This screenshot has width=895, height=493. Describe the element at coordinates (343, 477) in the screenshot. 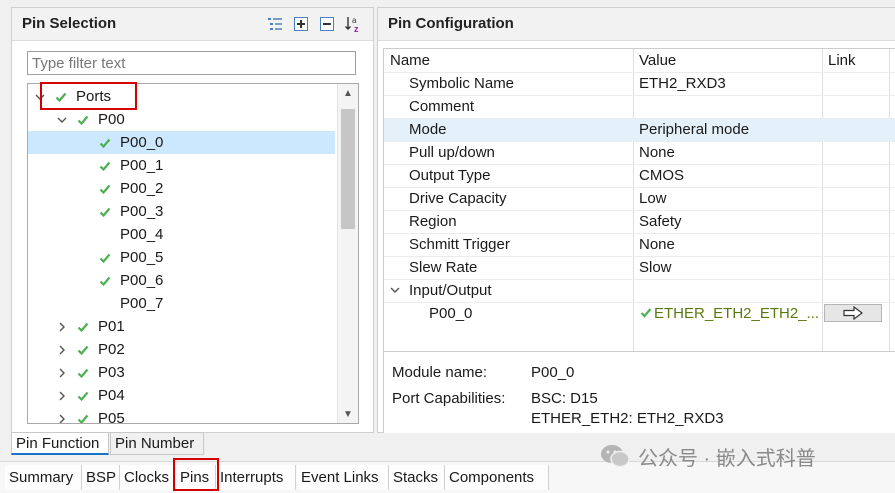

I see `tab-event-links: Event Links` at that location.